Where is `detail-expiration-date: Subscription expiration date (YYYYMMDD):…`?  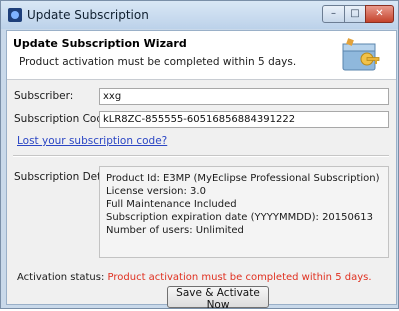 detail-expiration-date: Subscription expiration date (YYYYMMDD):… is located at coordinates (239, 217).